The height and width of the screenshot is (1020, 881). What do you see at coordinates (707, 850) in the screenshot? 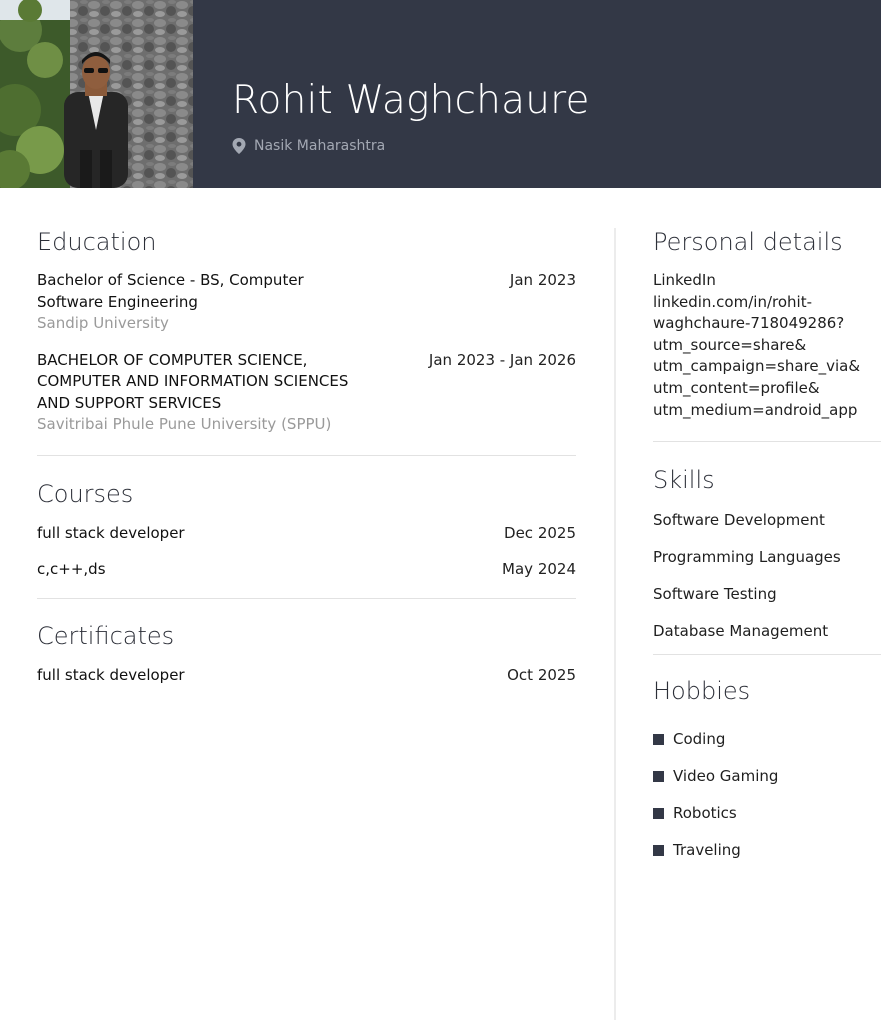
I see `hobby-label: Traveling` at bounding box center [707, 850].